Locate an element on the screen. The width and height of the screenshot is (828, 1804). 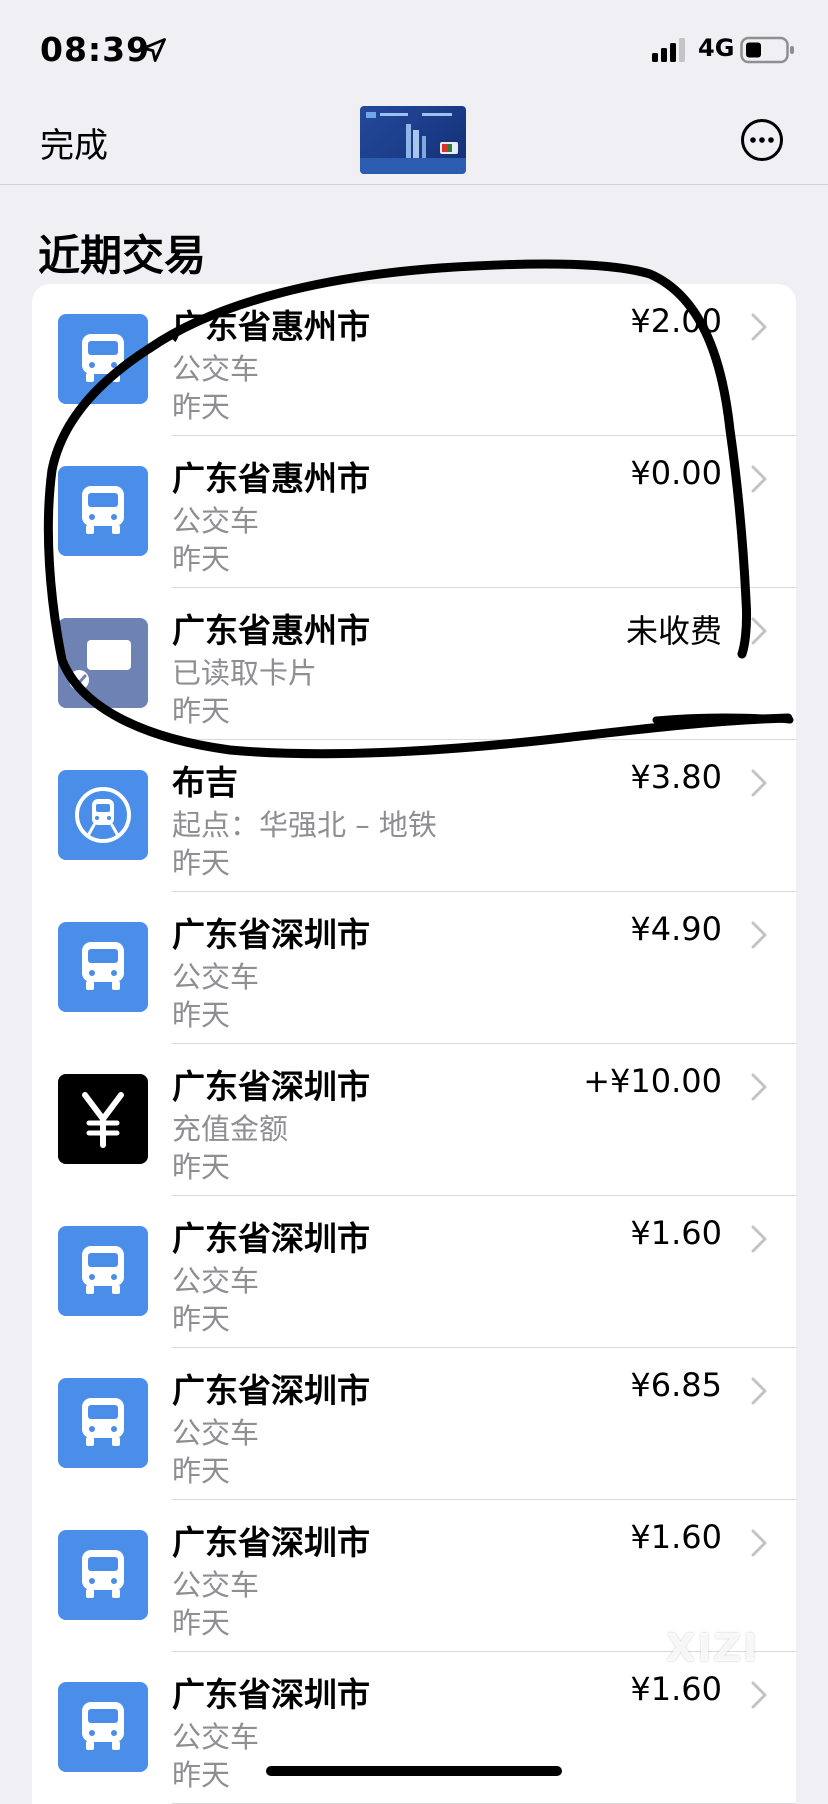
status-bar: 08:39 4G is located at coordinates (414, 48).